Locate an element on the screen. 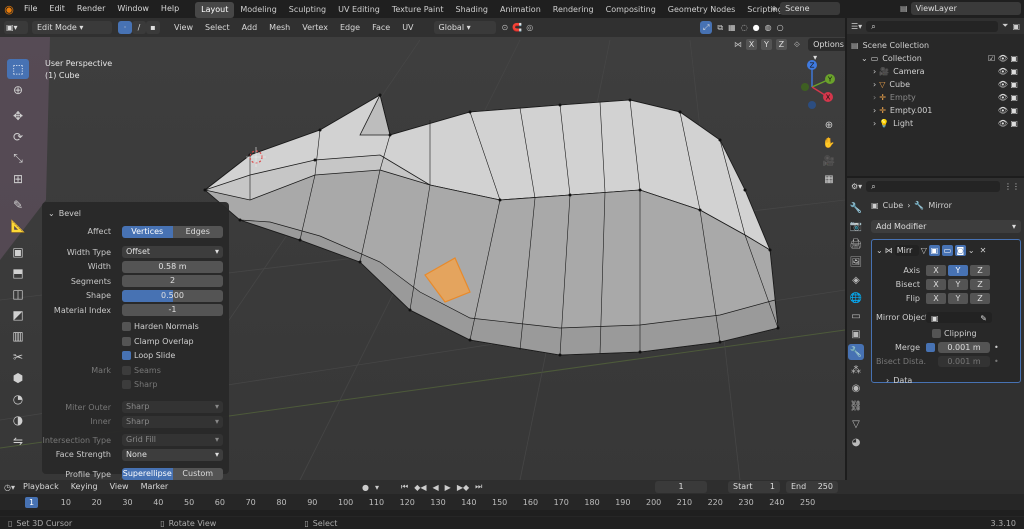 The height and width of the screenshot is (529, 1024). workspace-tab-layout: Layout is located at coordinates (215, 9).